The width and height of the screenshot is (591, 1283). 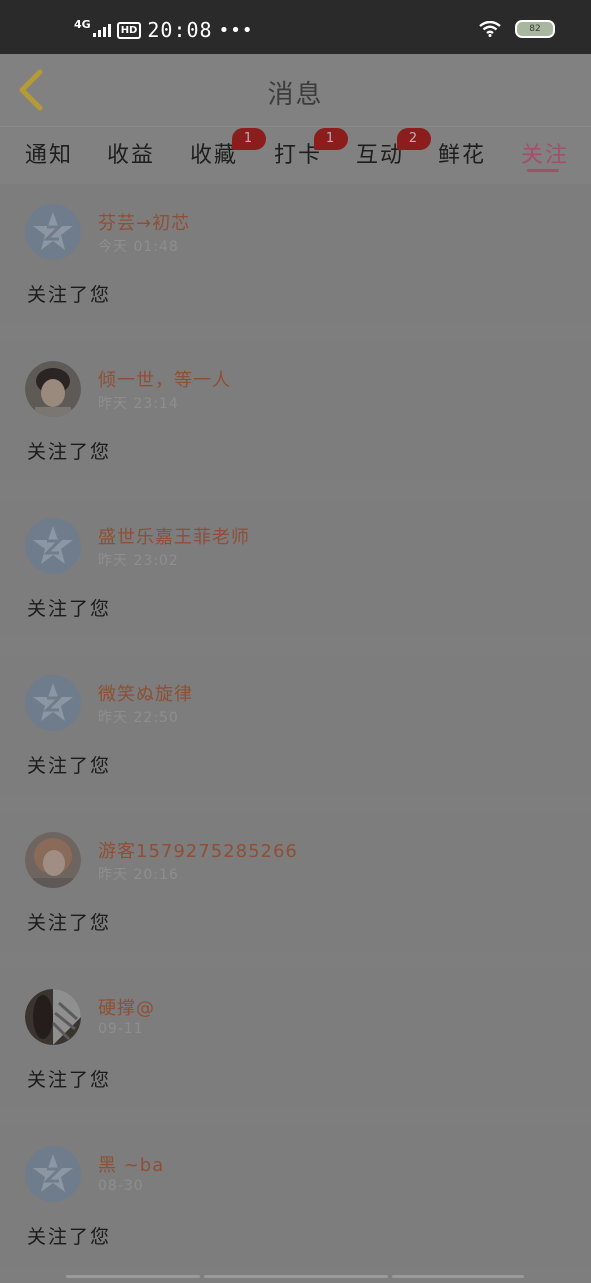 I want to click on message-time: 09-11, so click(x=121, y=1029).